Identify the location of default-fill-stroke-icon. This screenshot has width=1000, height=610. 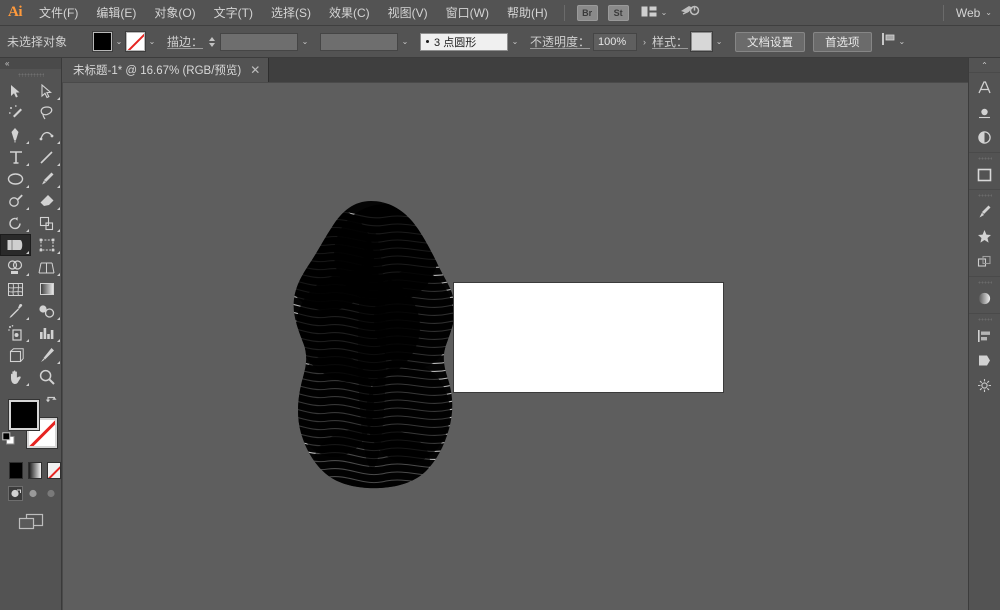
(8, 441).